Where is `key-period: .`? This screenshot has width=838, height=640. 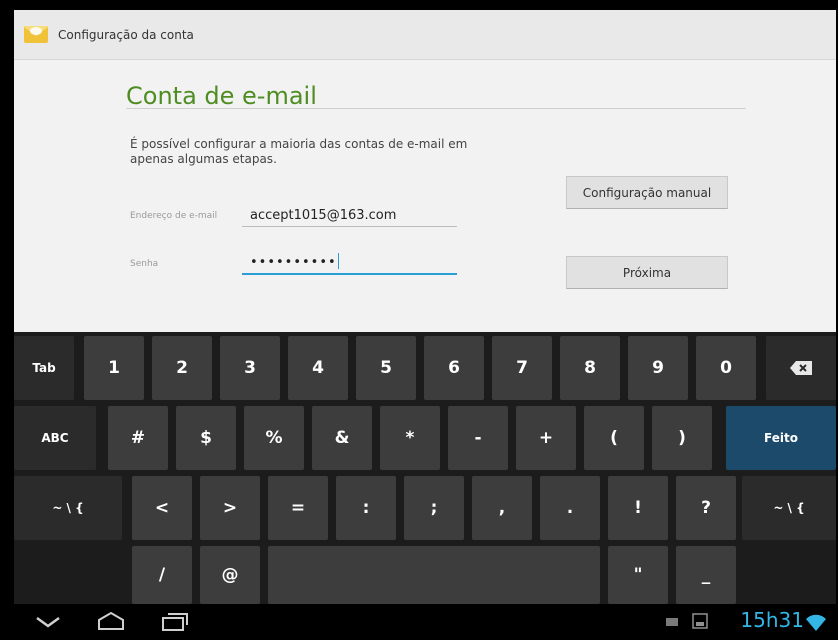
key-period: . is located at coordinates (570, 508).